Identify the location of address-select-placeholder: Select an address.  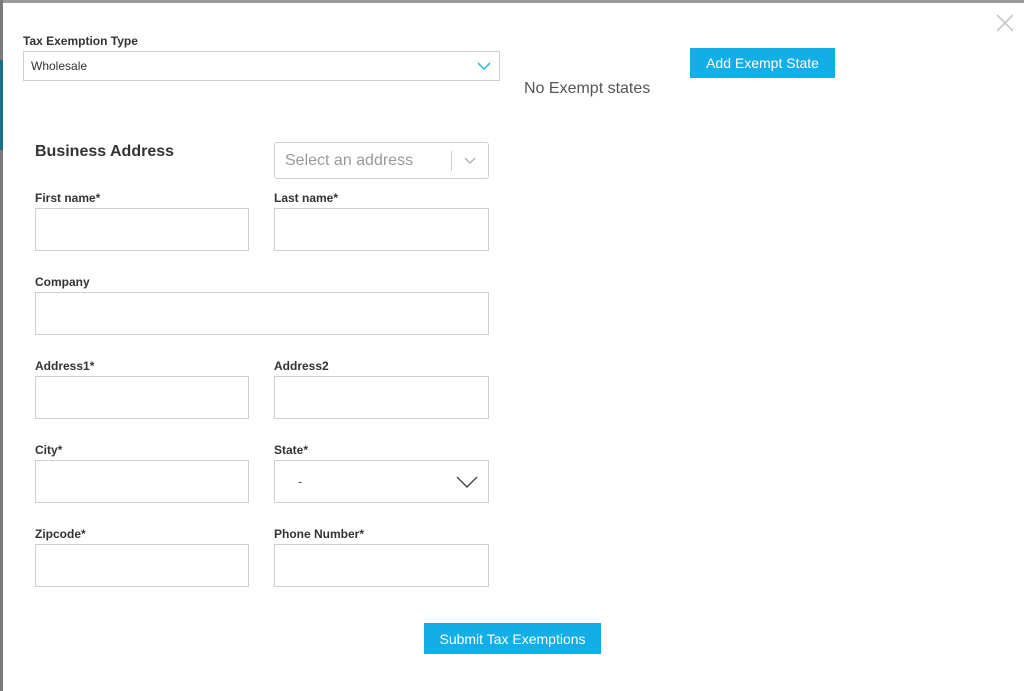
(349, 160).